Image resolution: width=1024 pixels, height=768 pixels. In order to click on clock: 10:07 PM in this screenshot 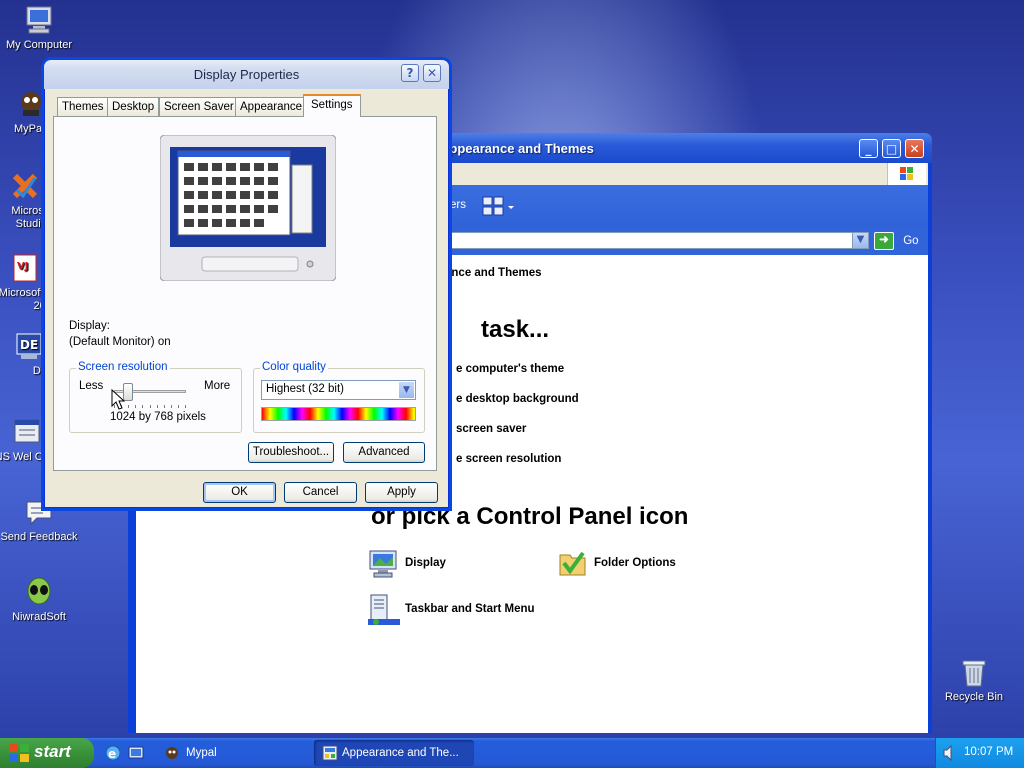, I will do `click(988, 752)`.